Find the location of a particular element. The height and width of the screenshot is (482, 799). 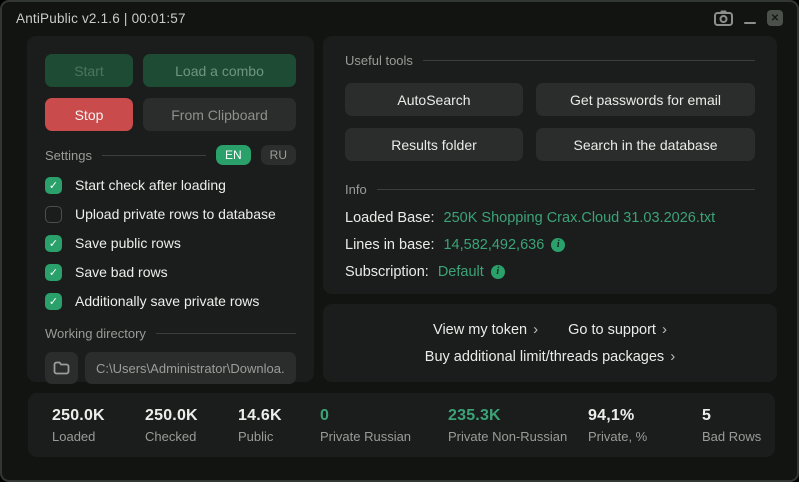

support-label: Go to support is located at coordinates (612, 329).